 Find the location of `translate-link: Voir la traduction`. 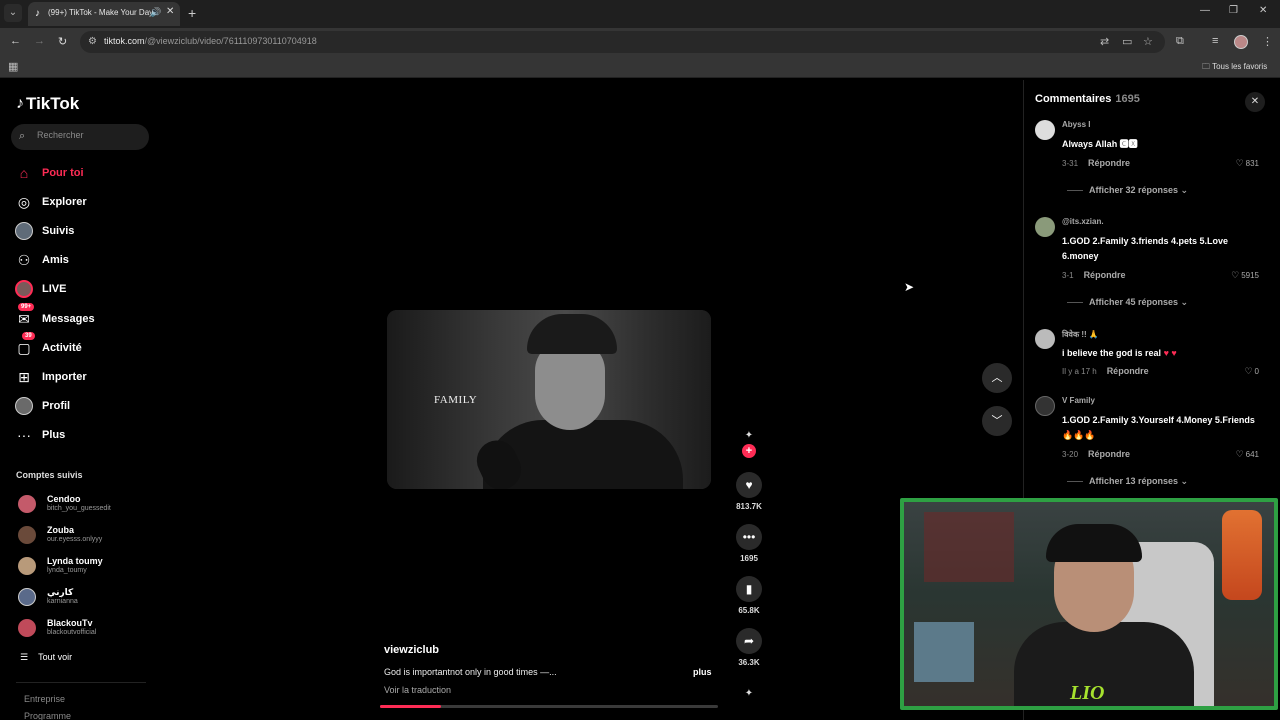

translate-link: Voir la traduction is located at coordinates (417, 690).